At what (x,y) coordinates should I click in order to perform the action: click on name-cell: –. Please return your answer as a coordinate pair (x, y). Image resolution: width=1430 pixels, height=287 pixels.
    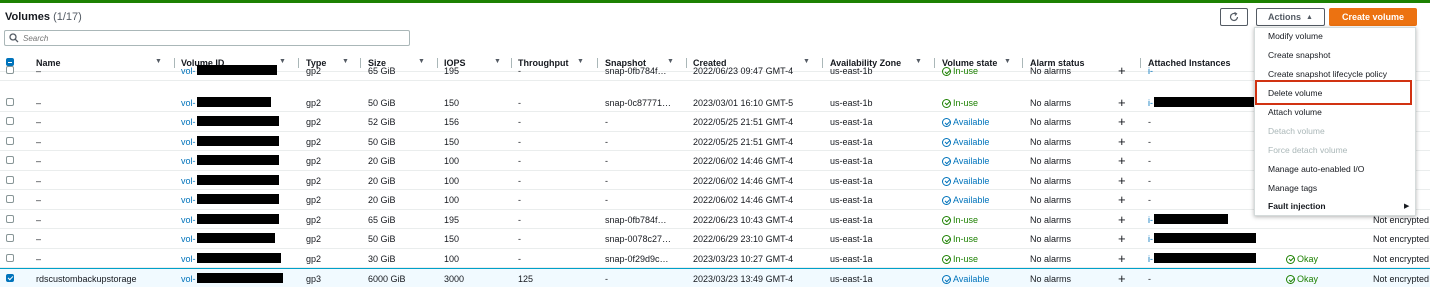
    Looking at the image, I should click on (39, 141).